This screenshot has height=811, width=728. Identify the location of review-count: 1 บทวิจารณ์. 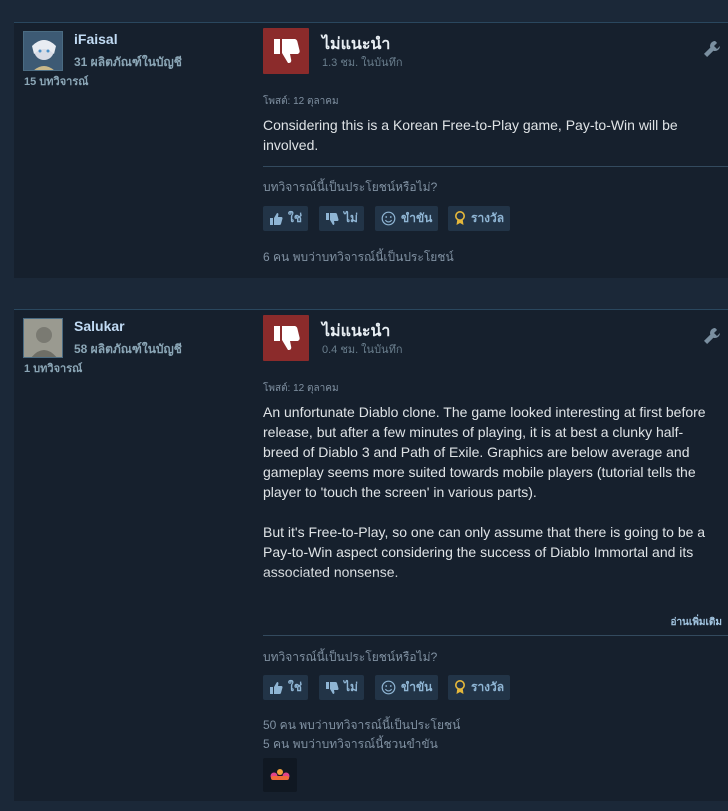
(53, 368).